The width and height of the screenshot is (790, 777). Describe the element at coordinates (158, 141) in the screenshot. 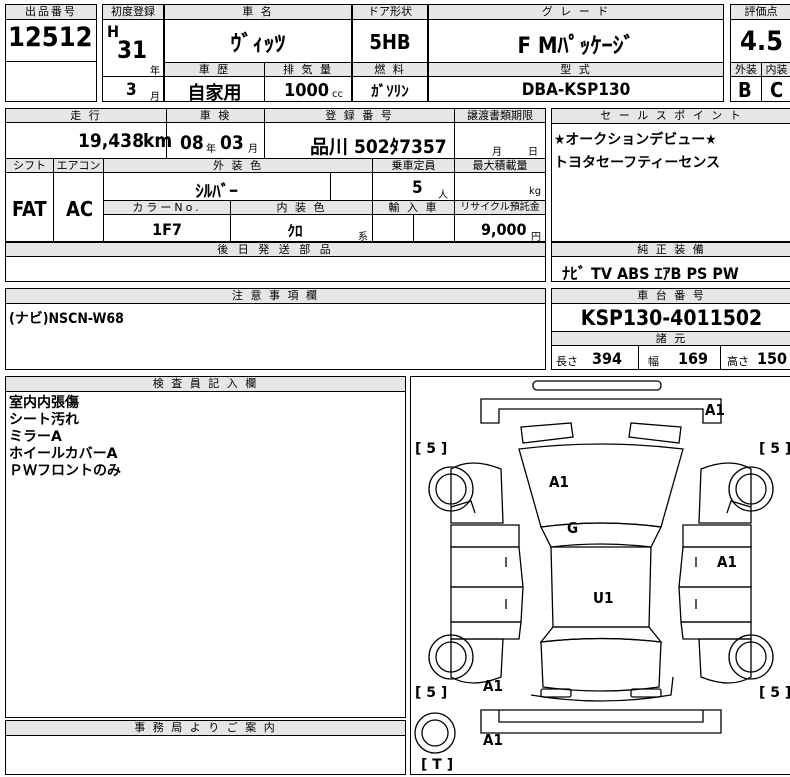

I see `mileage-unit: km` at that location.